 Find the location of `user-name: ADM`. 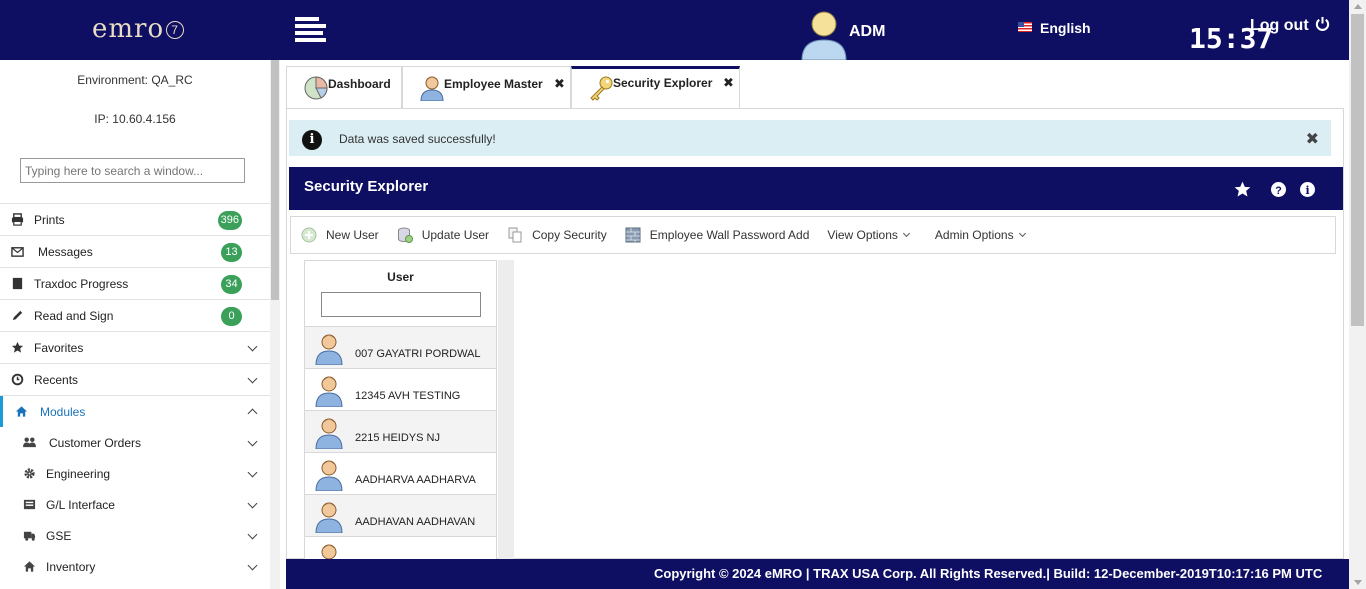

user-name: ADM is located at coordinates (867, 32).